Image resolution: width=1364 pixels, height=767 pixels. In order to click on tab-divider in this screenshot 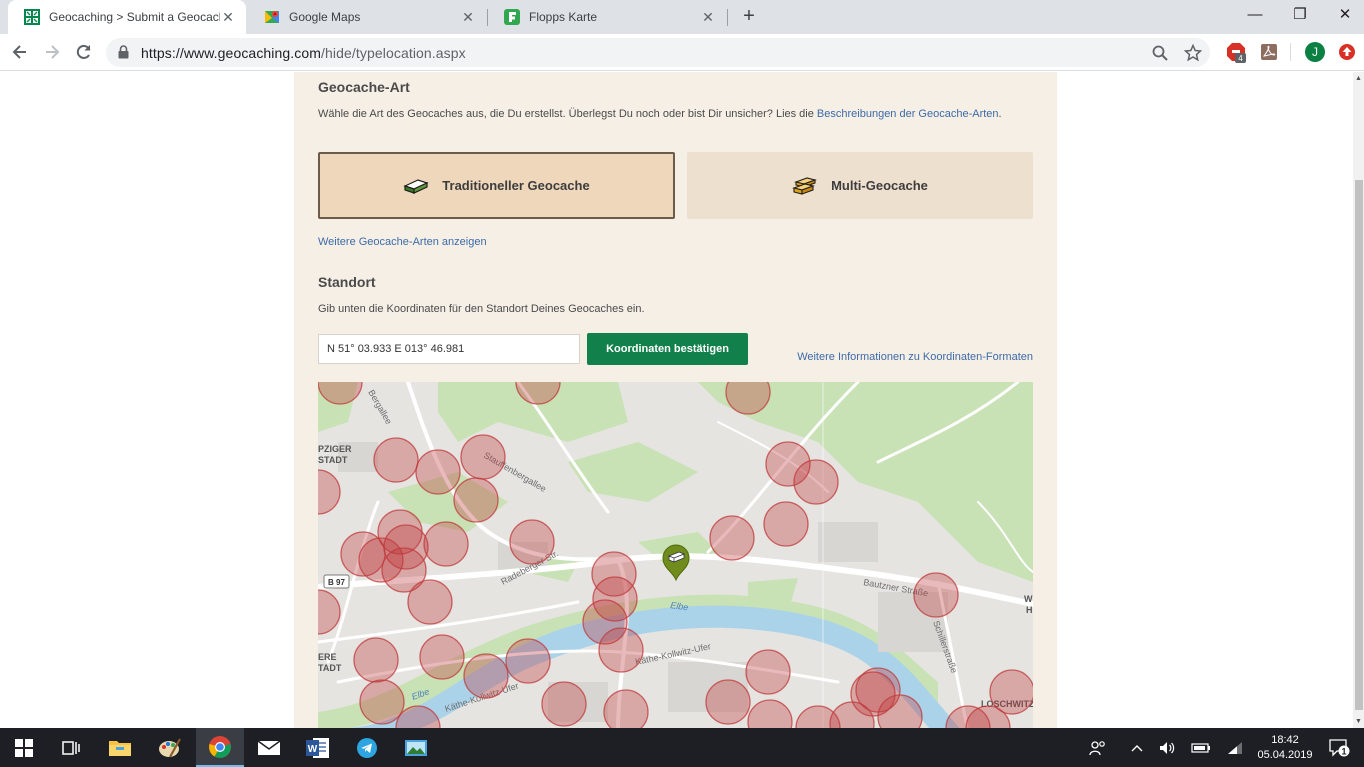, I will do `click(727, 17)`.